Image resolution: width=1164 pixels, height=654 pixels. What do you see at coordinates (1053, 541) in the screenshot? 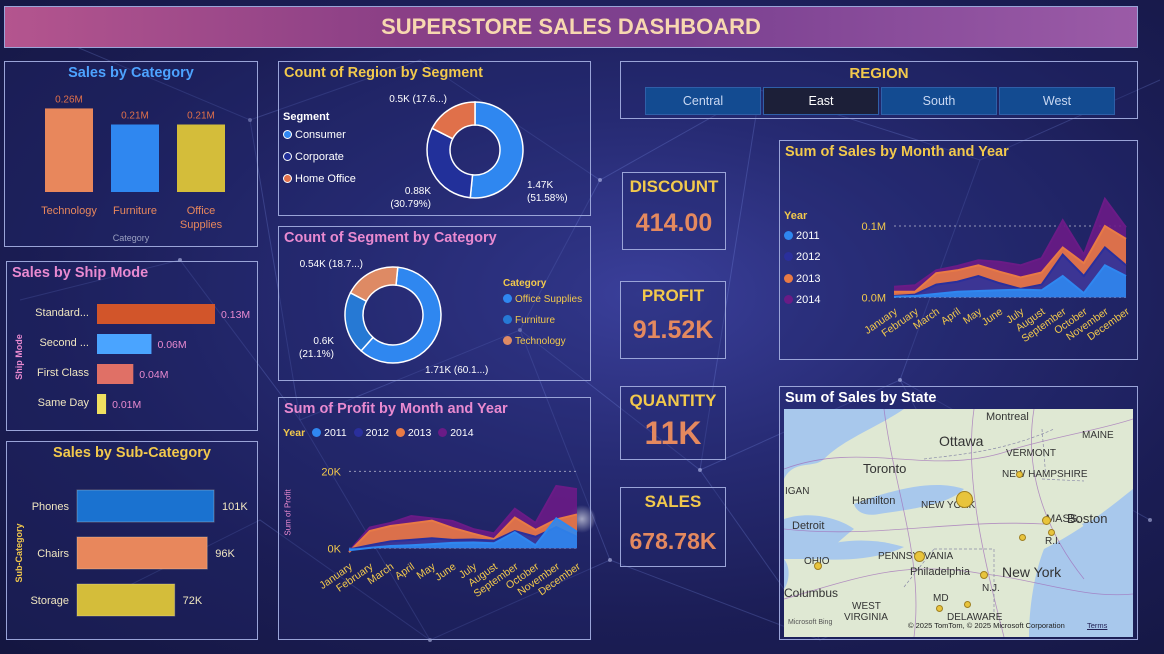
I see `map-label-ri: R.I.` at bounding box center [1053, 541].